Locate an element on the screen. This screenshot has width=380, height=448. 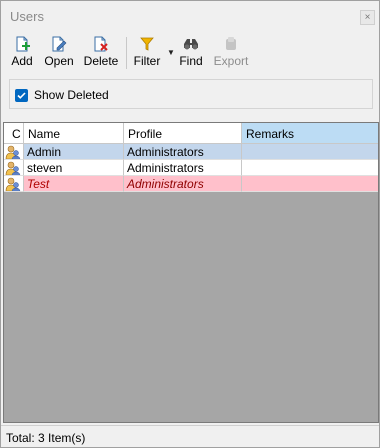
open-button: Open is located at coordinates (59, 53).